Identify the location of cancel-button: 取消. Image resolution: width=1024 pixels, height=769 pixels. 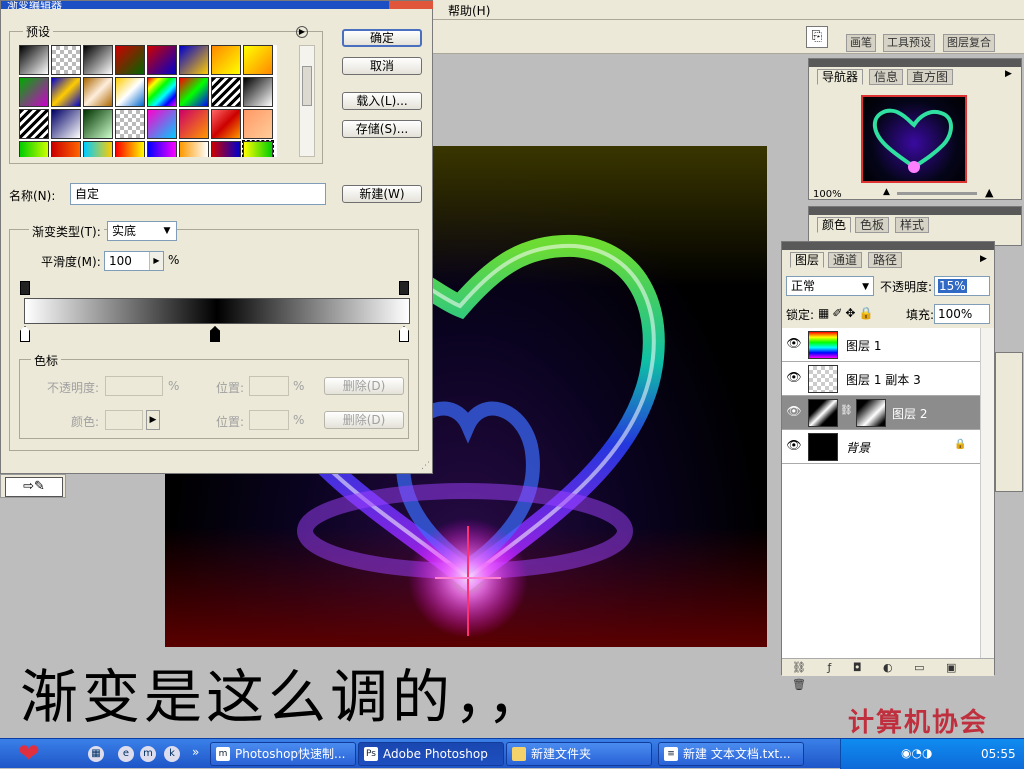
(382, 66).